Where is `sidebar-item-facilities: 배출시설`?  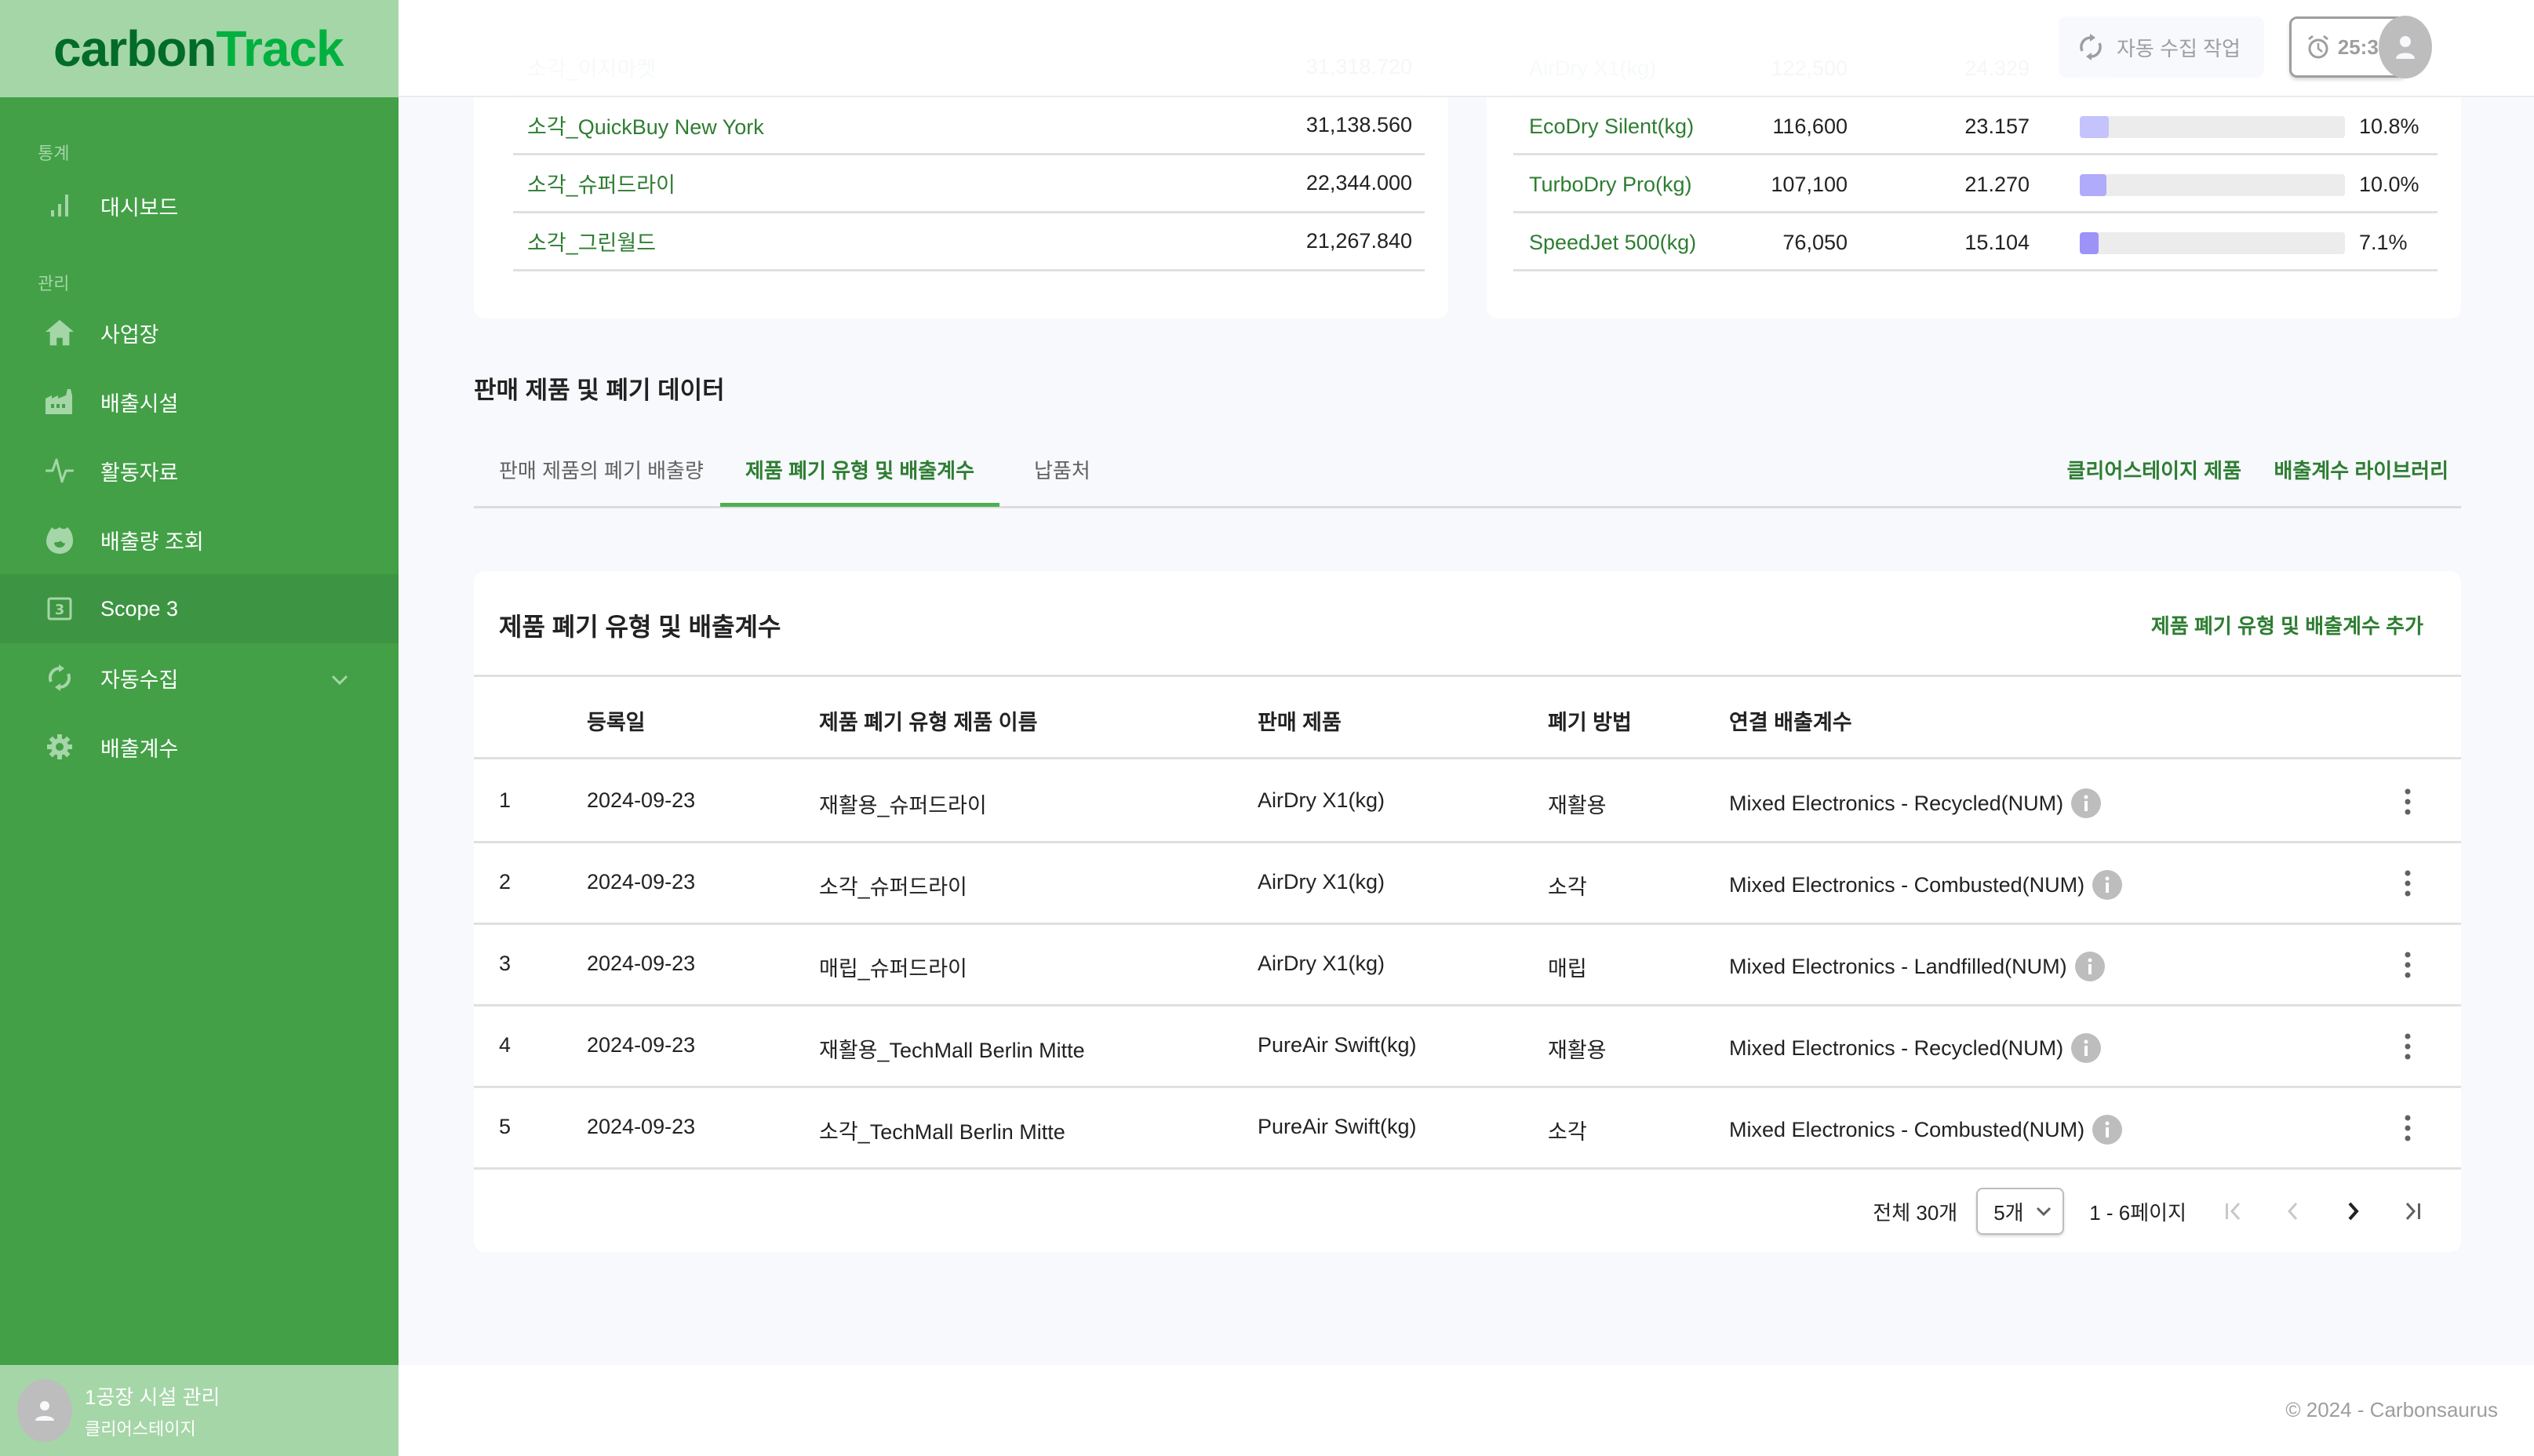
sidebar-item-facilities: 배출시설 is located at coordinates (199, 401).